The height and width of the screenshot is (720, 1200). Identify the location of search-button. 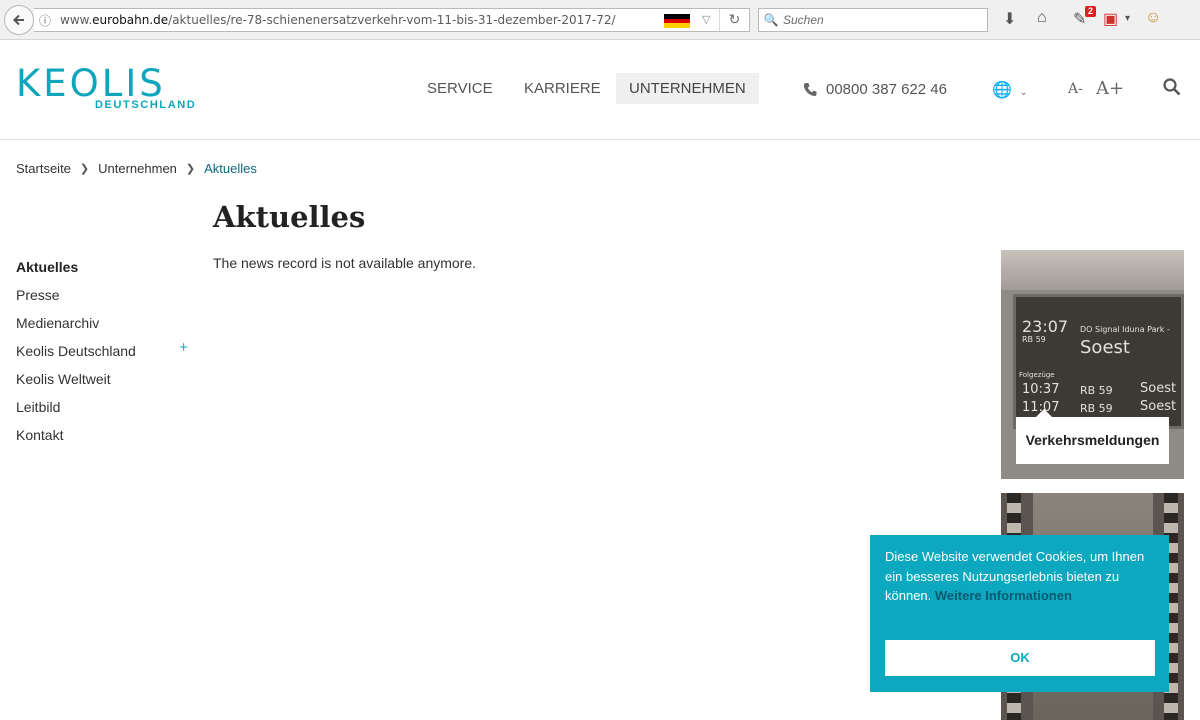
(1172, 89).